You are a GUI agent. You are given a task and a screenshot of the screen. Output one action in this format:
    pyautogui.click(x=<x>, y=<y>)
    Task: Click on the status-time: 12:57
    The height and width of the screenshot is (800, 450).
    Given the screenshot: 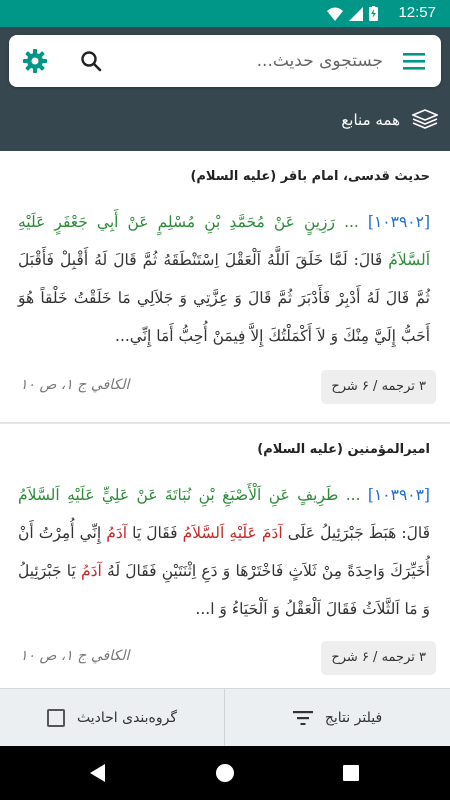 What is the action you would take?
    pyautogui.click(x=417, y=12)
    